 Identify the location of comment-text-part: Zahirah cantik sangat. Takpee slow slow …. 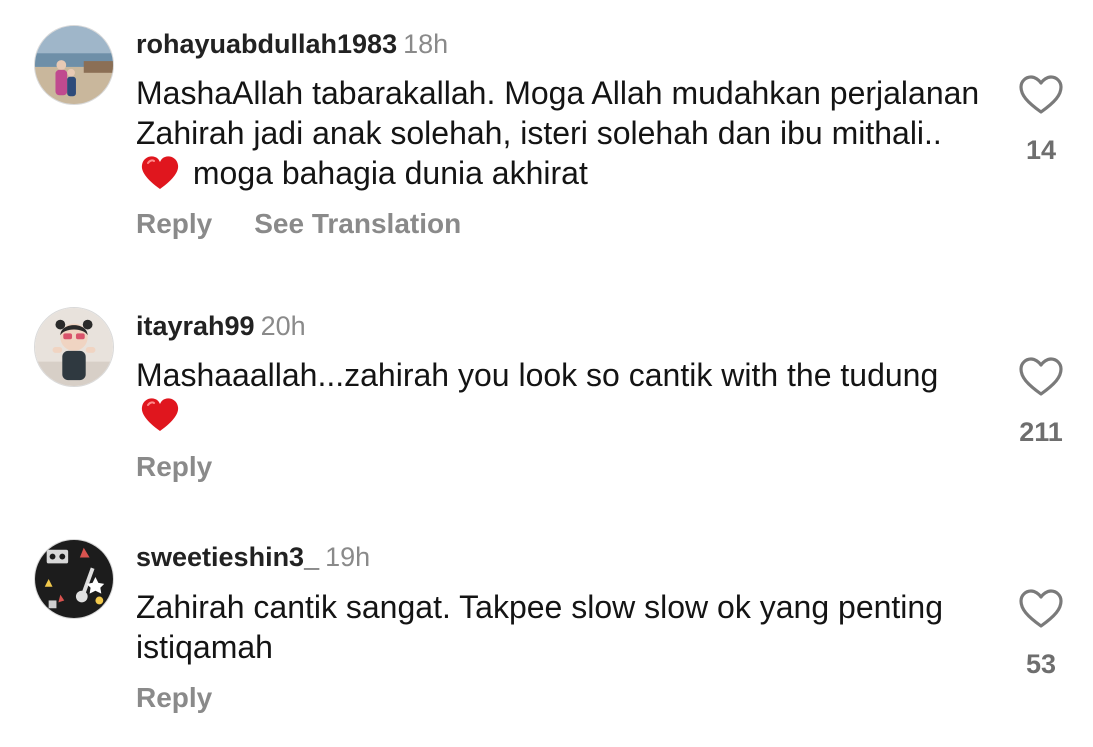
(539, 627).